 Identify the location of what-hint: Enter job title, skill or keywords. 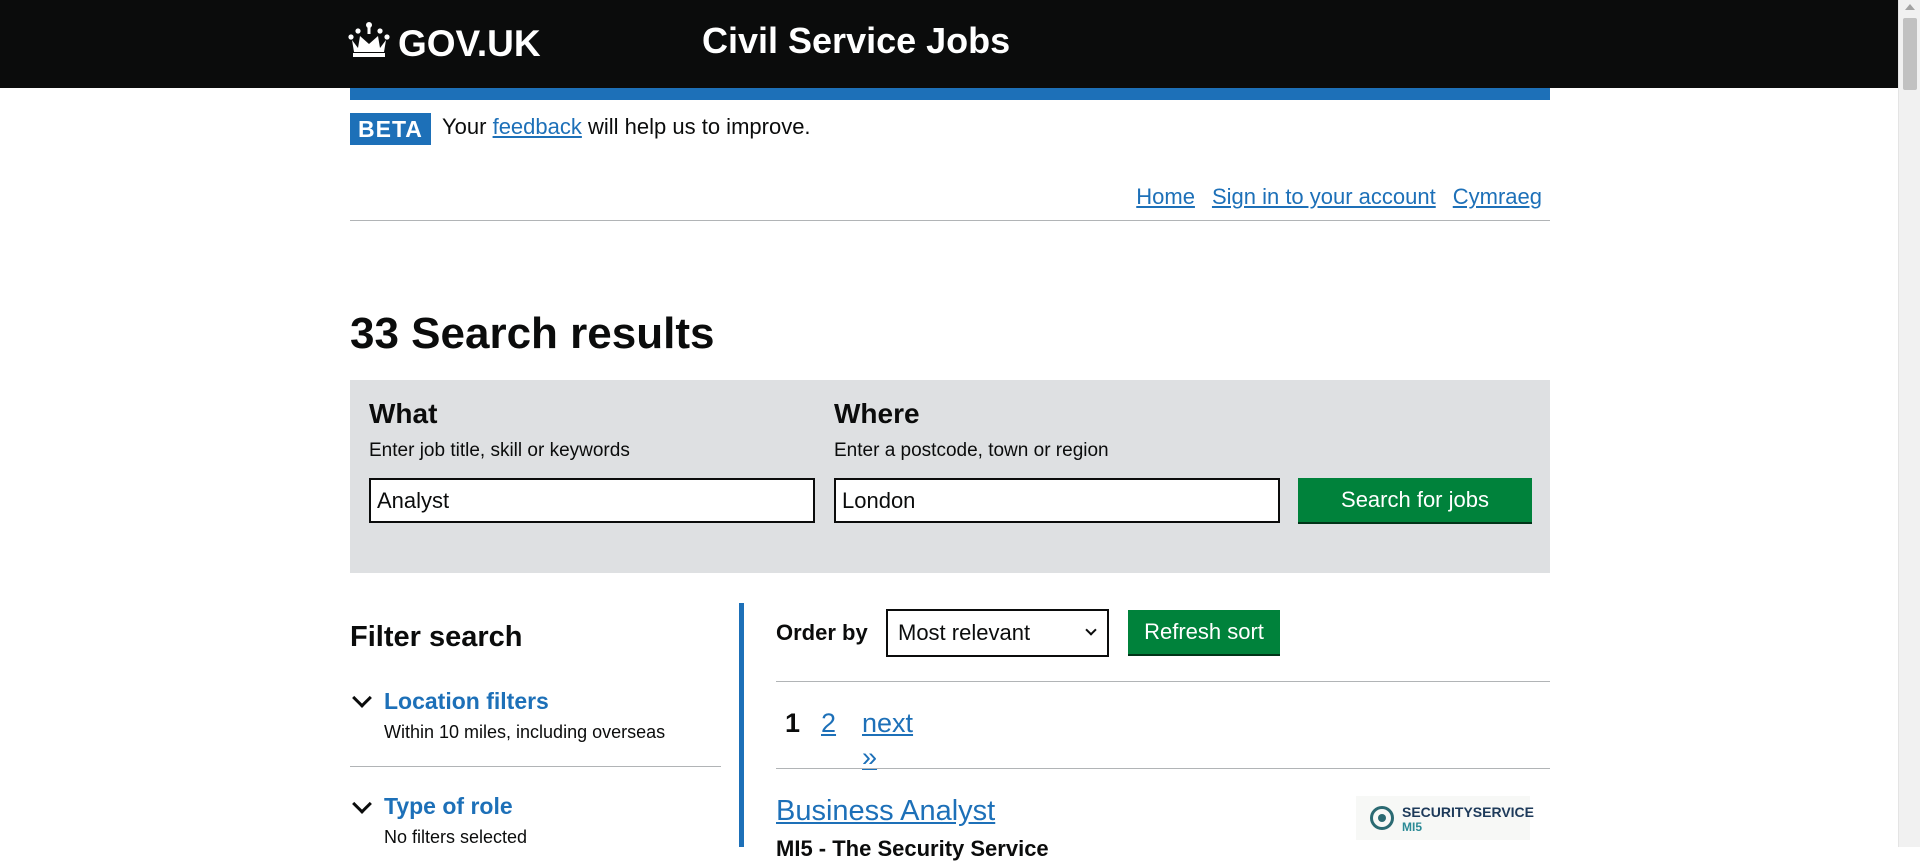
(499, 450).